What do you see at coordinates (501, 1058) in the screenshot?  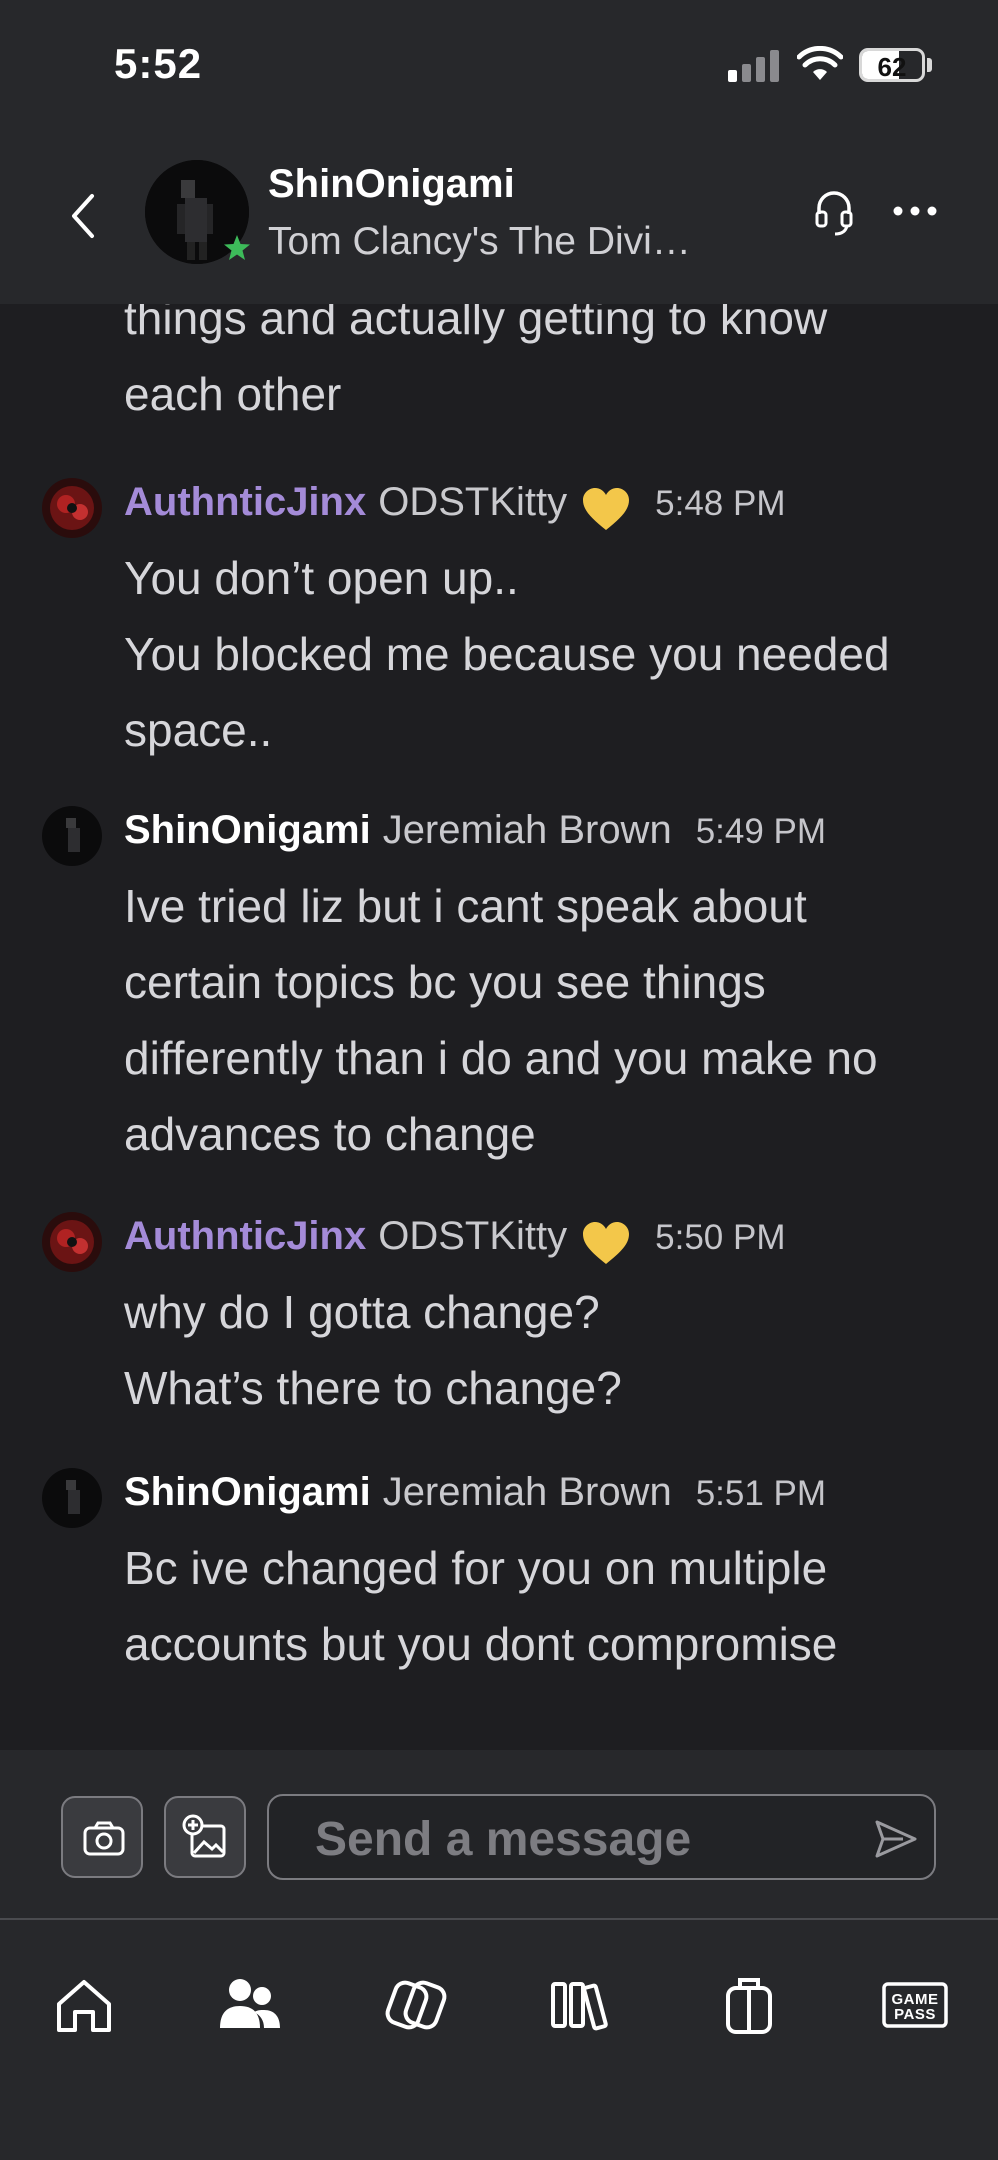 I see `message-line: differently than i do and you make no` at bounding box center [501, 1058].